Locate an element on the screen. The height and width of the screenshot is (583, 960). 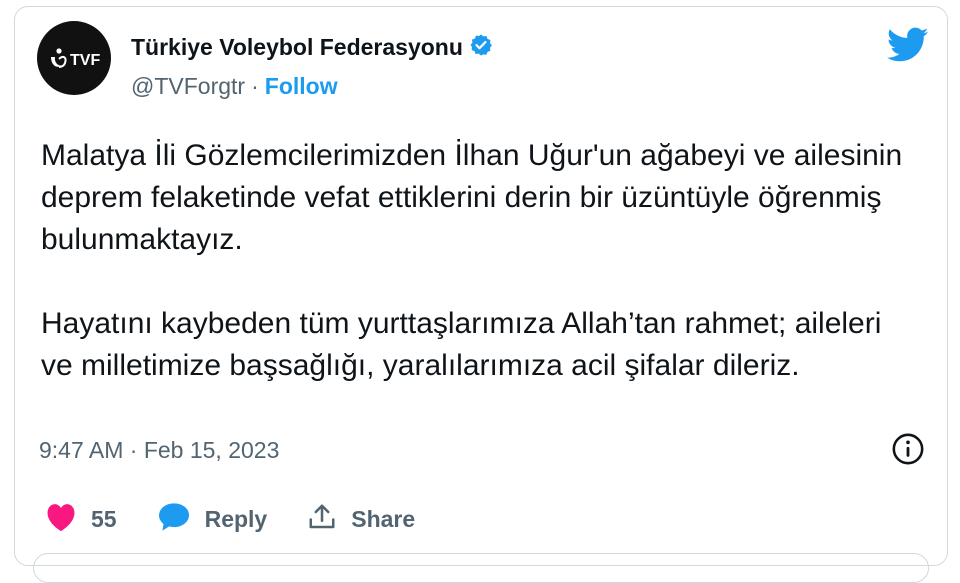
verified-badge-icon is located at coordinates (481, 47).